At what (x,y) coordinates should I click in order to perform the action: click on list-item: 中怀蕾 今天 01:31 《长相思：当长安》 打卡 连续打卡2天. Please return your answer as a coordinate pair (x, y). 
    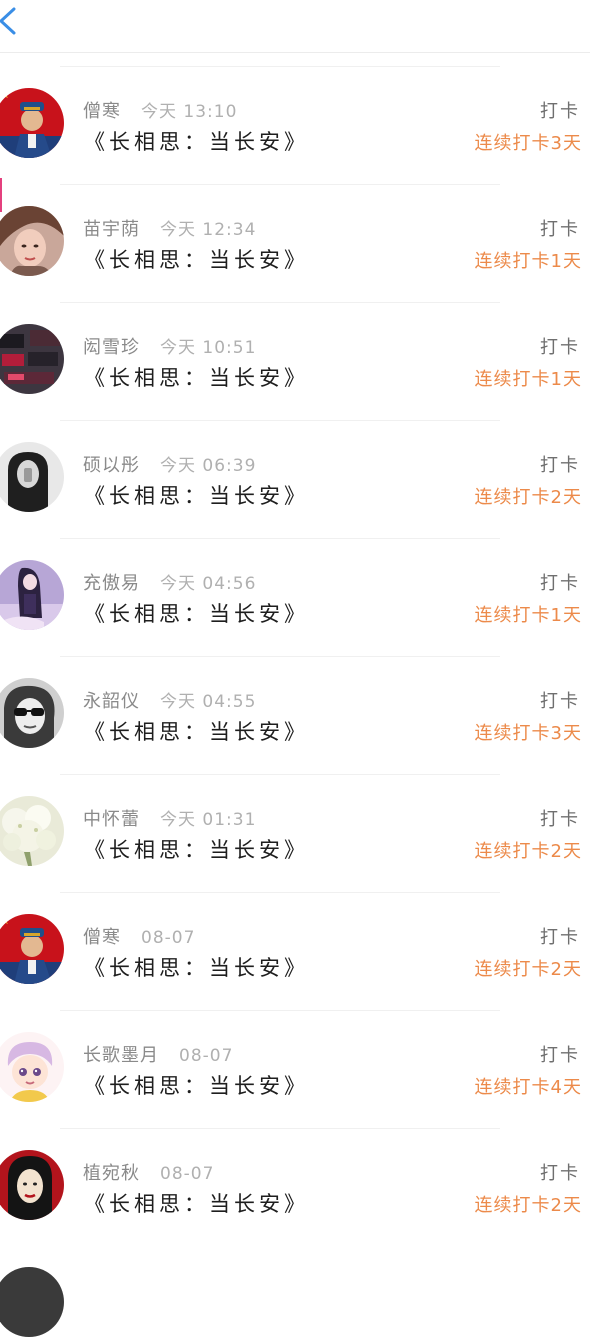
    Looking at the image, I should click on (295, 833).